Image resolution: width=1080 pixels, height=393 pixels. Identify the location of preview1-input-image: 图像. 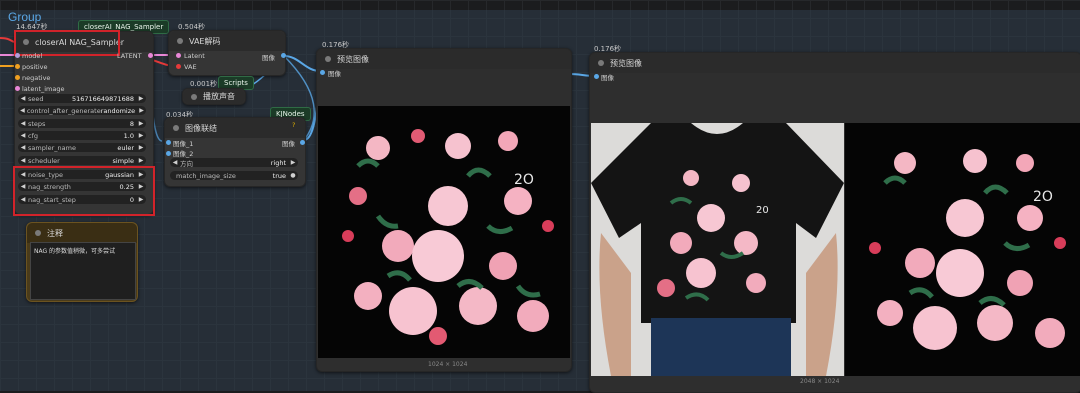
(334, 73).